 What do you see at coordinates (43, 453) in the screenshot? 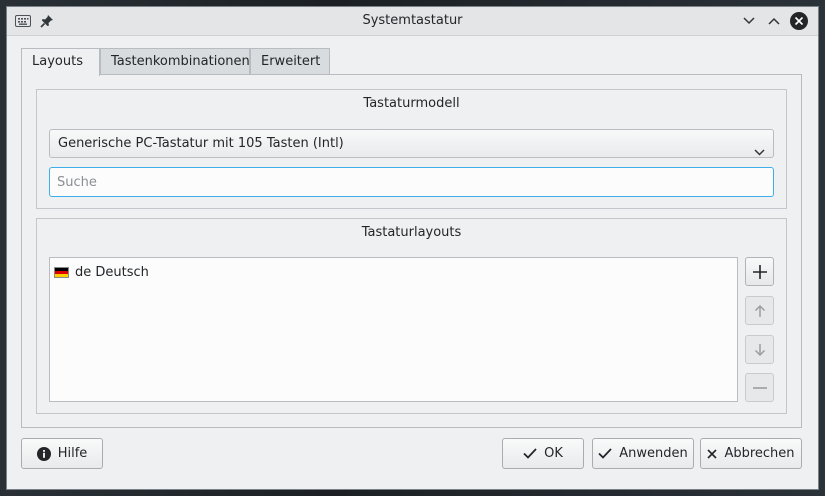
I see `info-icon` at bounding box center [43, 453].